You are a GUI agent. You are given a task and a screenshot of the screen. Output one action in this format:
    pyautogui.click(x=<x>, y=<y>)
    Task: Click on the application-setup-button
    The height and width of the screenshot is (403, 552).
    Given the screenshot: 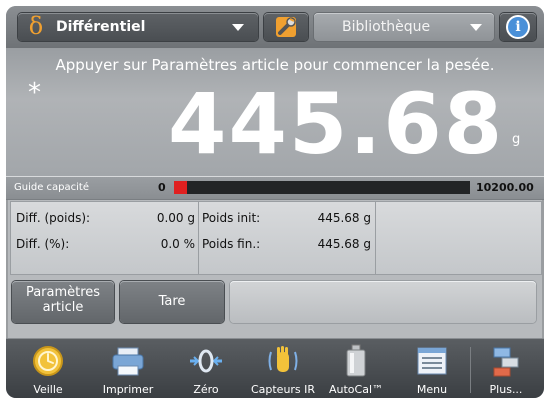 What is the action you would take?
    pyautogui.click(x=286, y=27)
    